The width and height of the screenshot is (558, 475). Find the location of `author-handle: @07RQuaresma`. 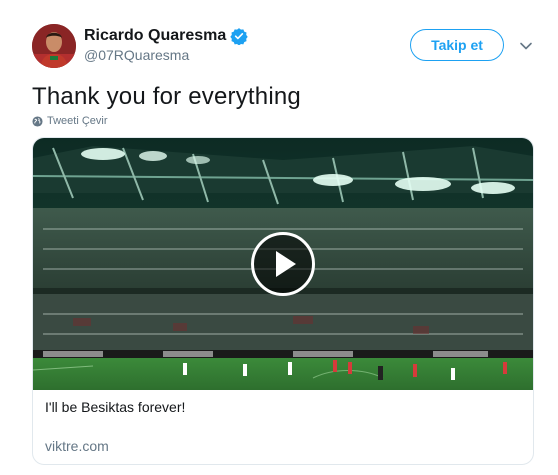

author-handle: @07RQuaresma is located at coordinates (166, 55).